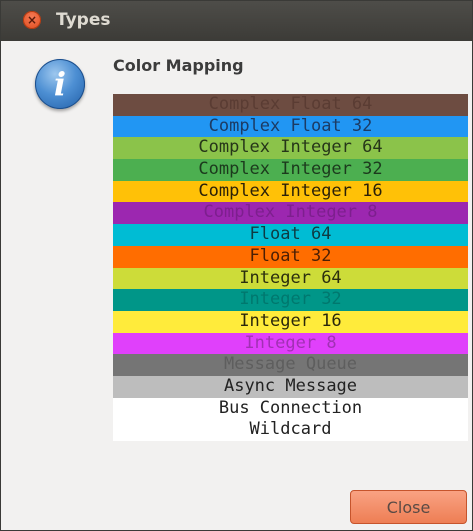 This screenshot has height=531, width=473. Describe the element at coordinates (290, 386) in the screenshot. I see `color-mapping-row: Async Message` at that location.